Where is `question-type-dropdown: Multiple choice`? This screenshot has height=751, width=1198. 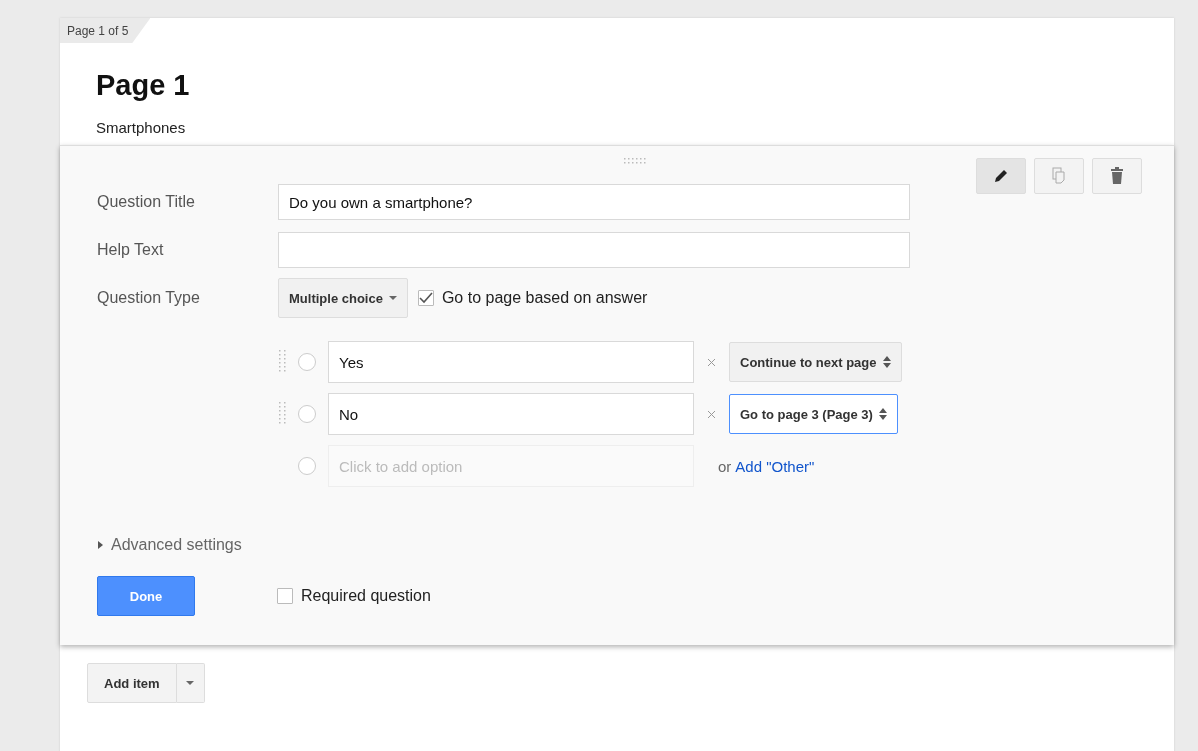 question-type-dropdown: Multiple choice is located at coordinates (343, 298).